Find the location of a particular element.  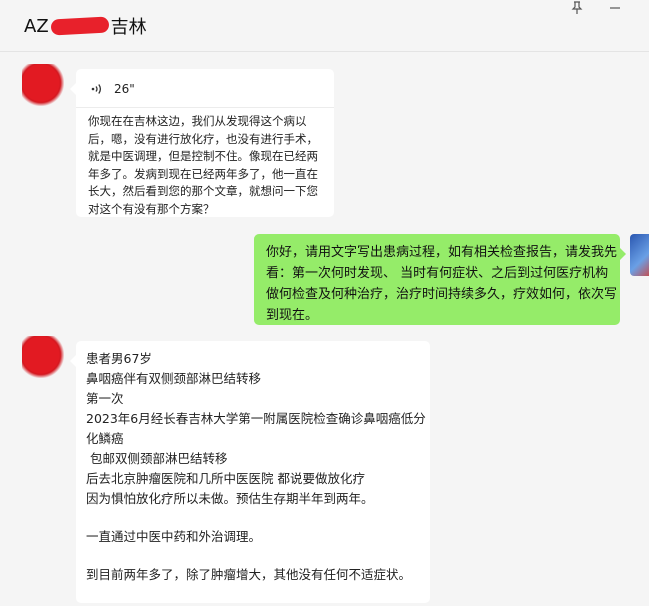

message-line: 一直通过中医中药和外治调理。 is located at coordinates (174, 536).